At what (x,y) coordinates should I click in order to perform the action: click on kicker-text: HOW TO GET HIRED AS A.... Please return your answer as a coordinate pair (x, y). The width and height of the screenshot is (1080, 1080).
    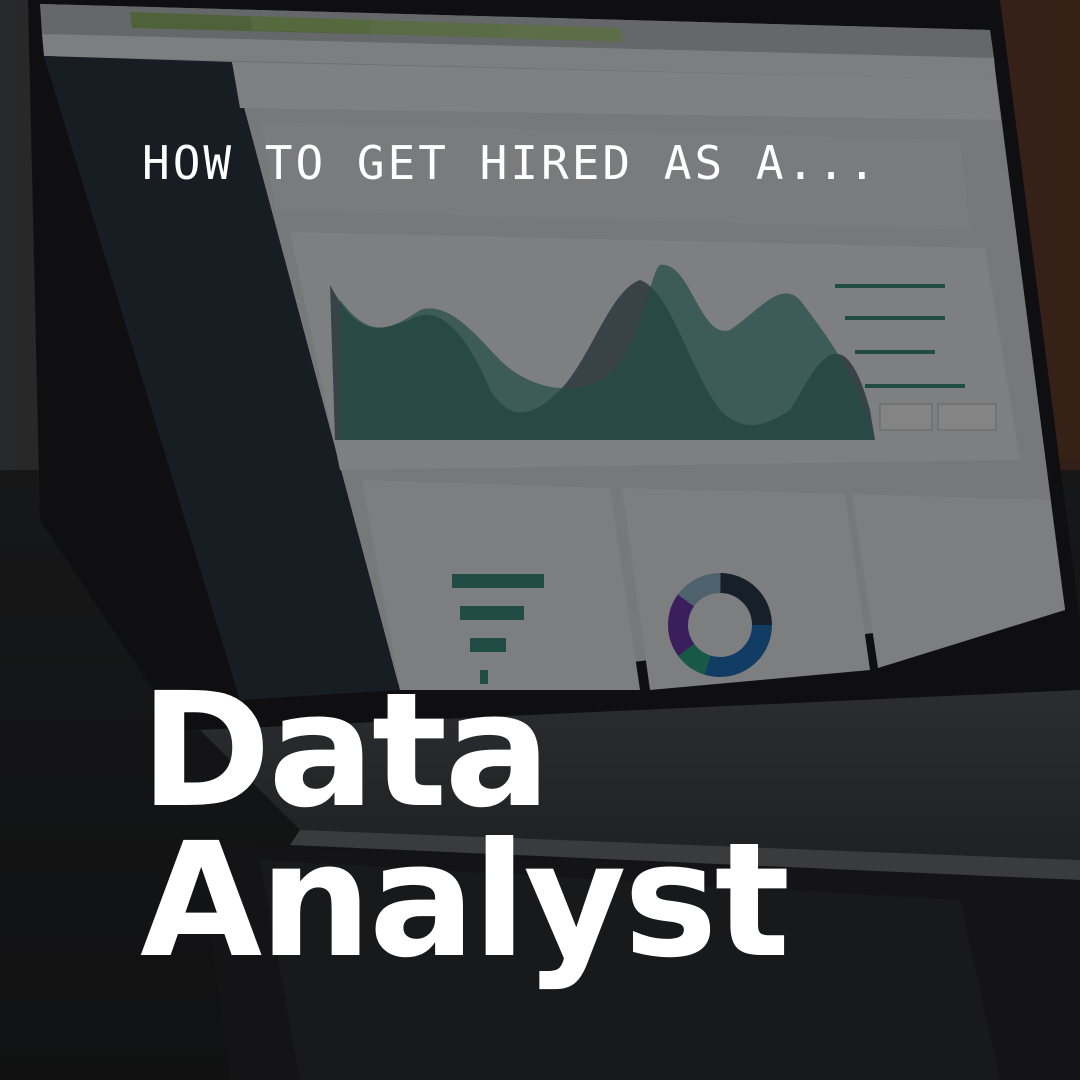
    Looking at the image, I should click on (510, 163).